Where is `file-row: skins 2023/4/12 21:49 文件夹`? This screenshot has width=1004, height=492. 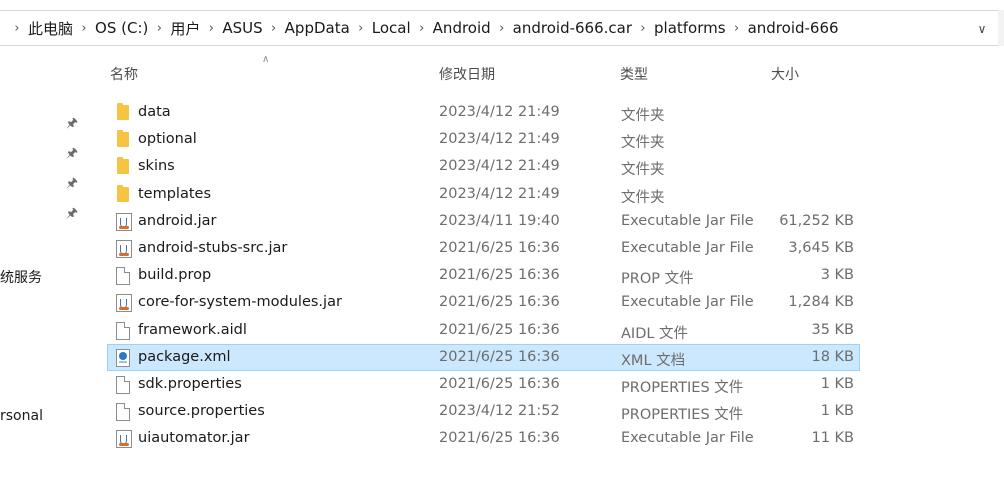 file-row: skins 2023/4/12 21:49 文件夹 is located at coordinates (483, 166).